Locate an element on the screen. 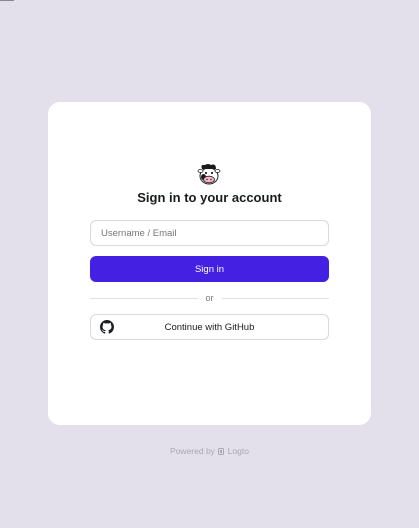  divider-text: or is located at coordinates (209, 298).